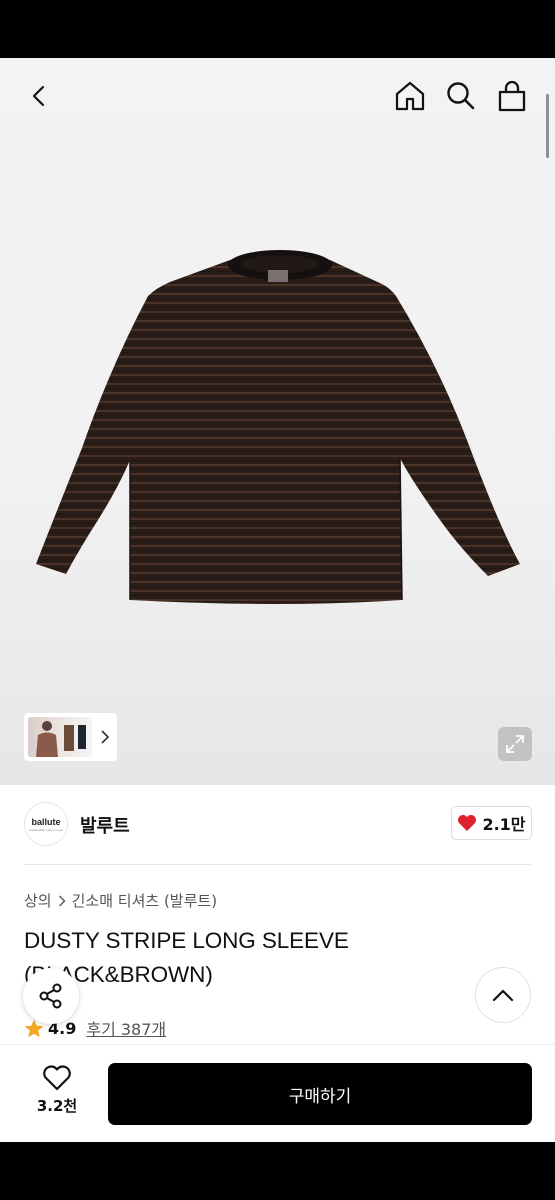 Image resolution: width=555 pixels, height=1200 pixels. What do you see at coordinates (46, 829) in the screenshot?
I see `brand-logo-subtext: Sustainable, easy to wear` at bounding box center [46, 829].